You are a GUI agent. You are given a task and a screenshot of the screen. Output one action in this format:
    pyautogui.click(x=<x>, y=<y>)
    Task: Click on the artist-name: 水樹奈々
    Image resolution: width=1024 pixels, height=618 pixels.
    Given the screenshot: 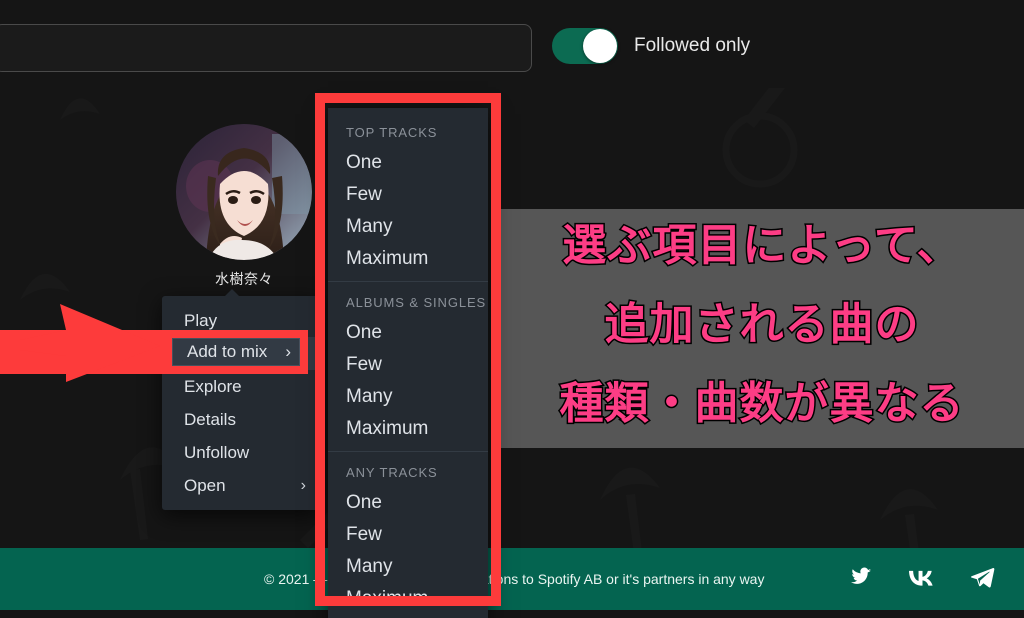 What is the action you would take?
    pyautogui.click(x=244, y=279)
    